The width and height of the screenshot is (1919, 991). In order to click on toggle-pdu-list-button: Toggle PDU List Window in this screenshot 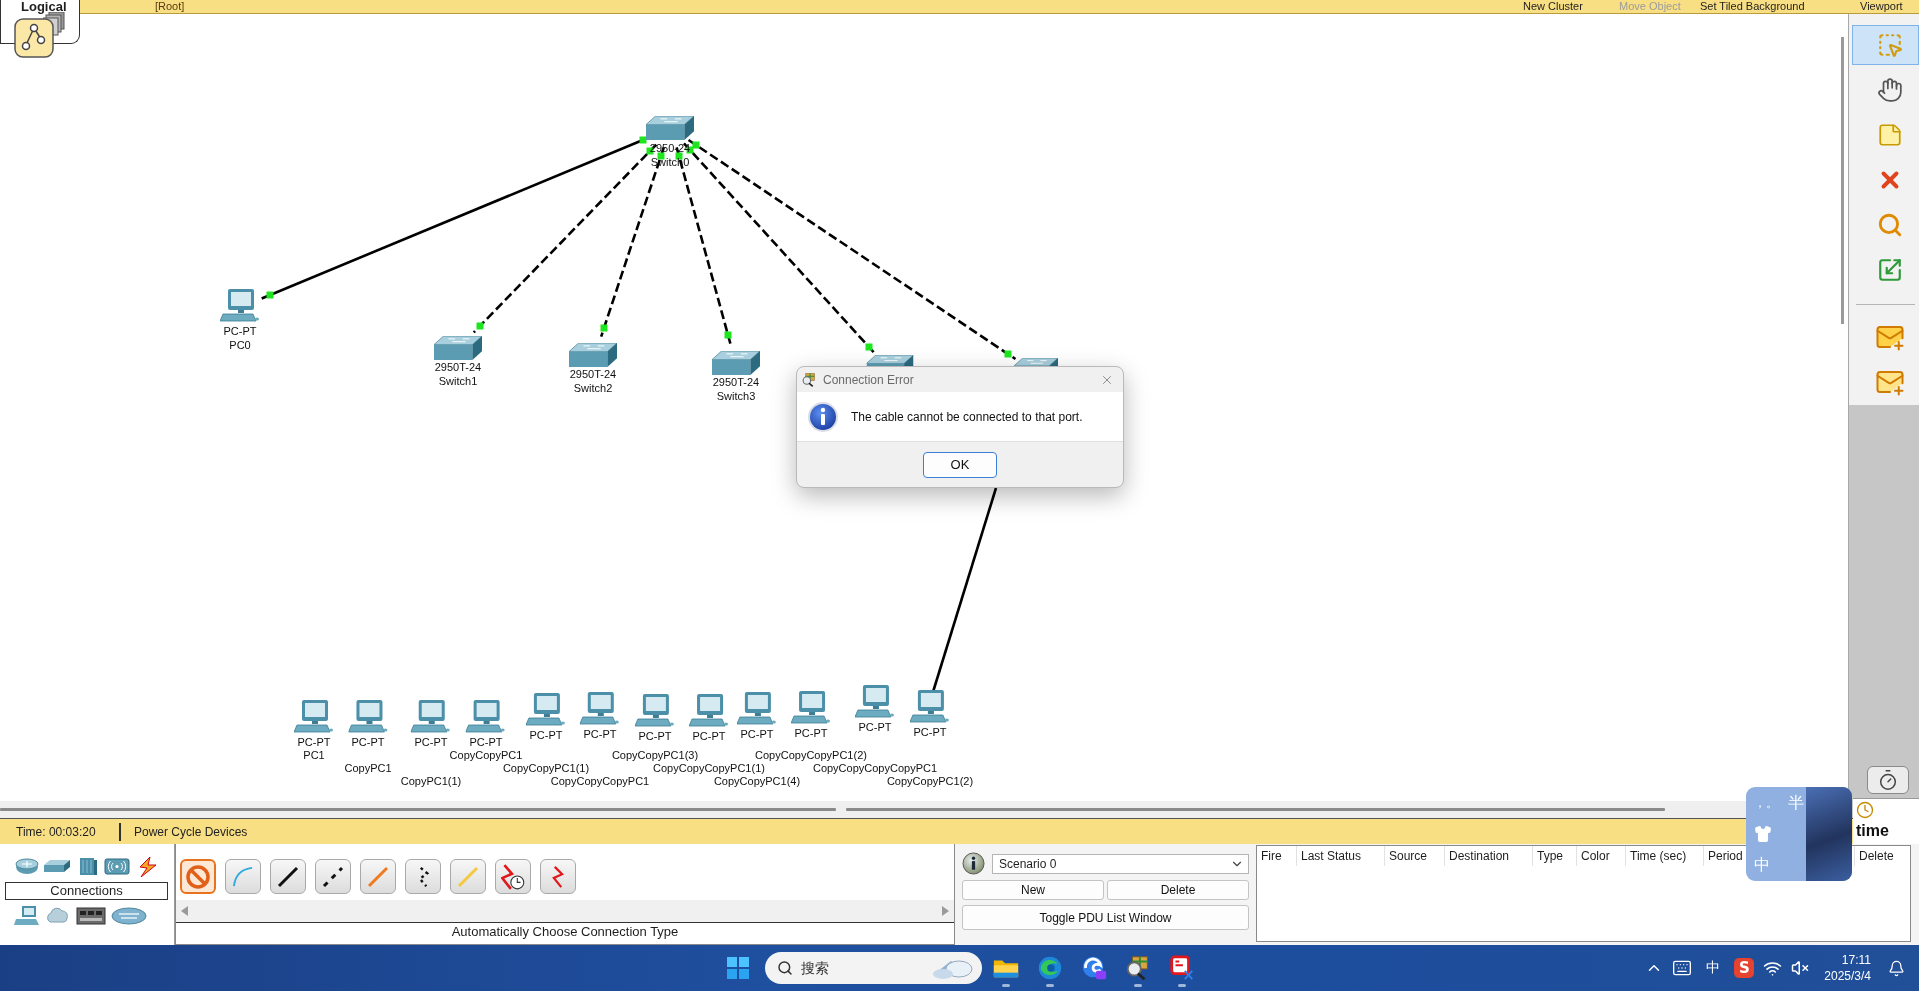, I will do `click(1105, 917)`.